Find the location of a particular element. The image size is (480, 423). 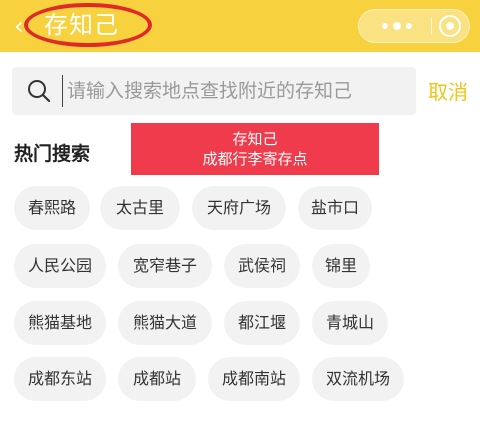

banner-line-2: 成都行李寄存点 is located at coordinates (255, 159).